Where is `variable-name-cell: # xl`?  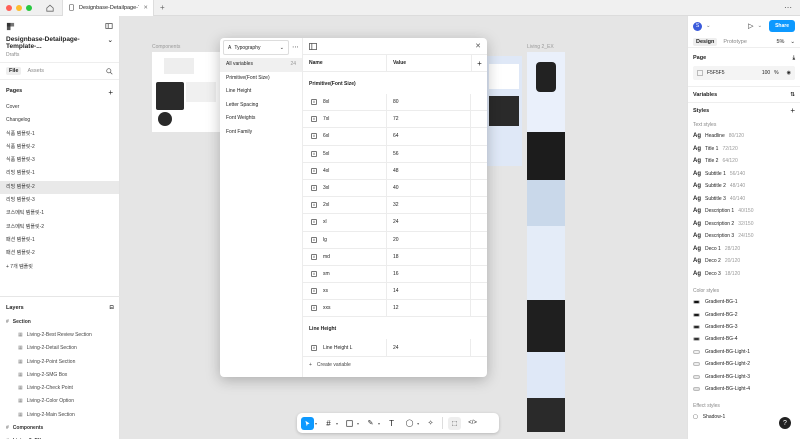 variable-name-cell: # xl is located at coordinates (345, 222).